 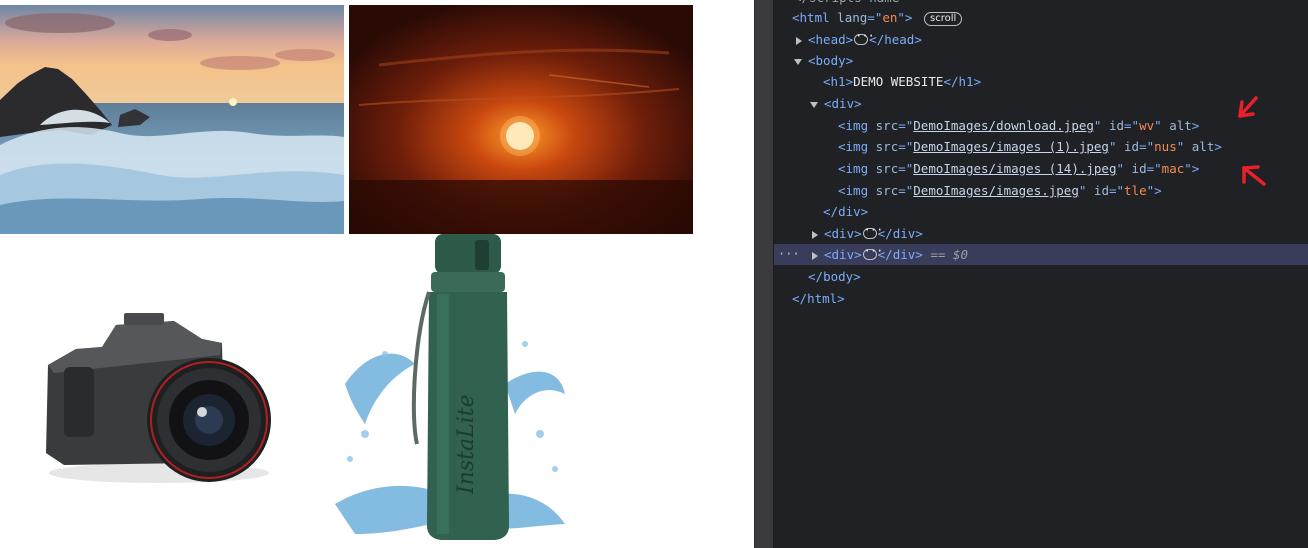 What do you see at coordinates (450, 391) in the screenshot?
I see `bottle-image: InstaLite` at bounding box center [450, 391].